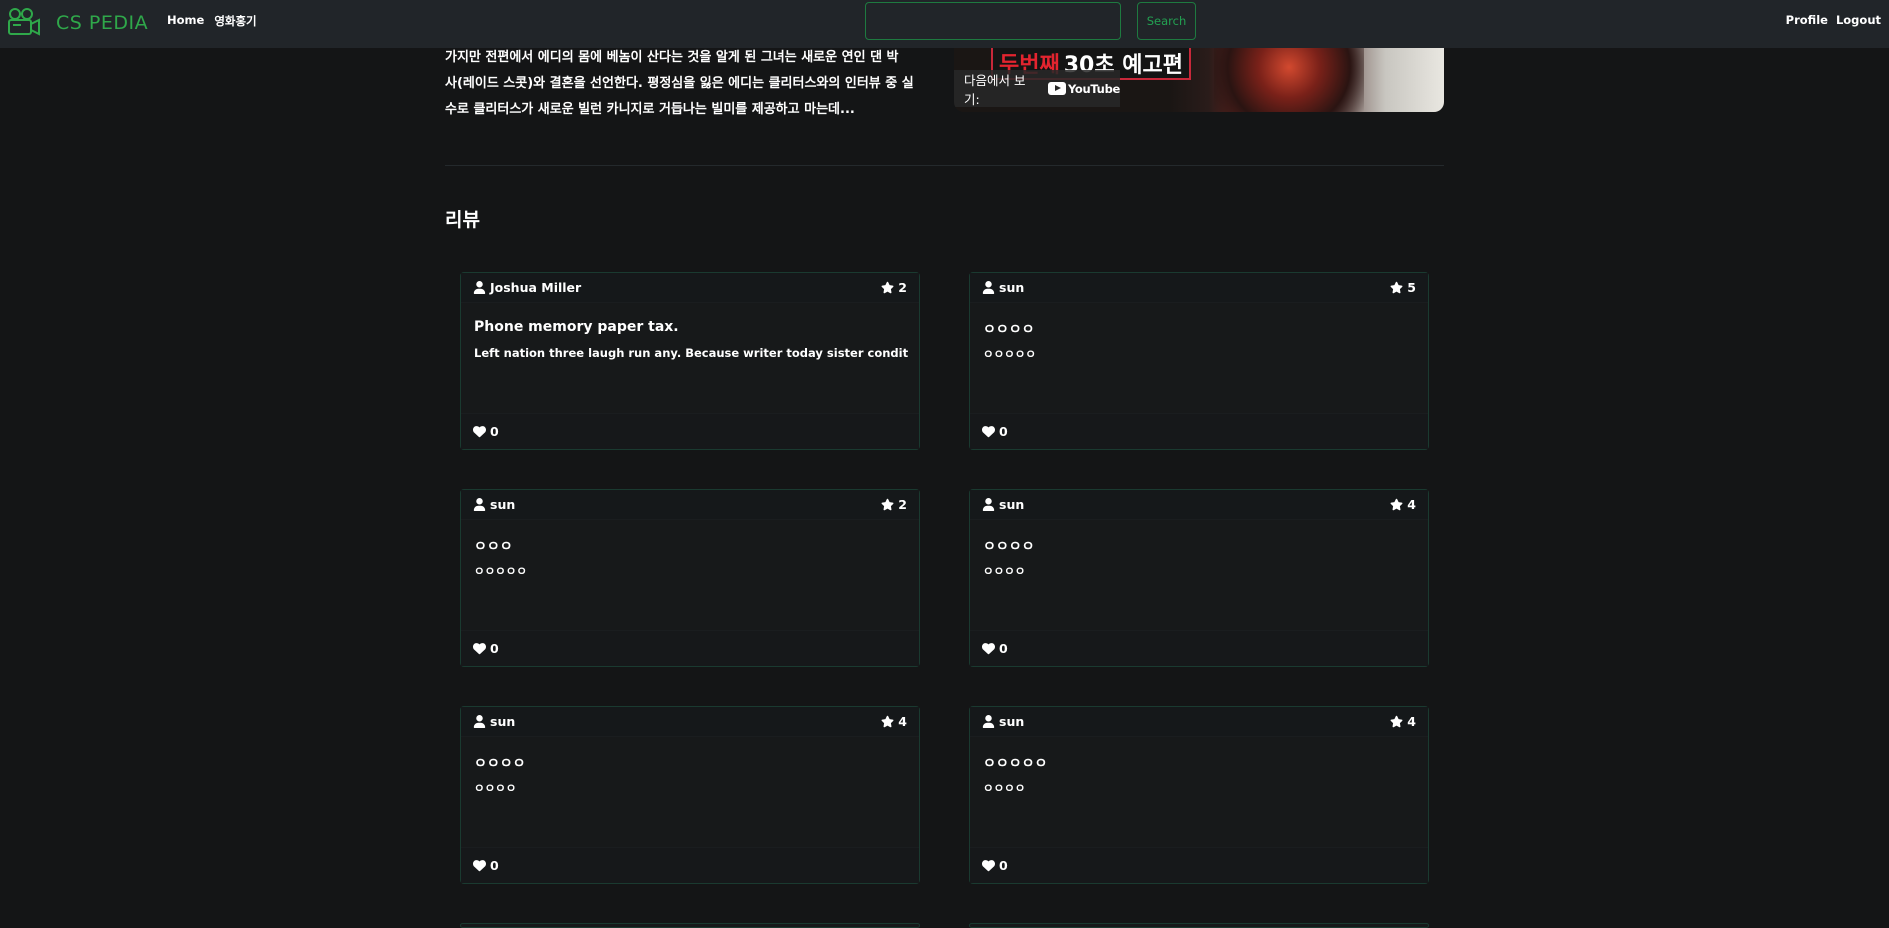 This screenshot has height=928, width=1889. What do you see at coordinates (690, 288) in the screenshot?
I see `review-card-header: Joshua Miller 2` at bounding box center [690, 288].